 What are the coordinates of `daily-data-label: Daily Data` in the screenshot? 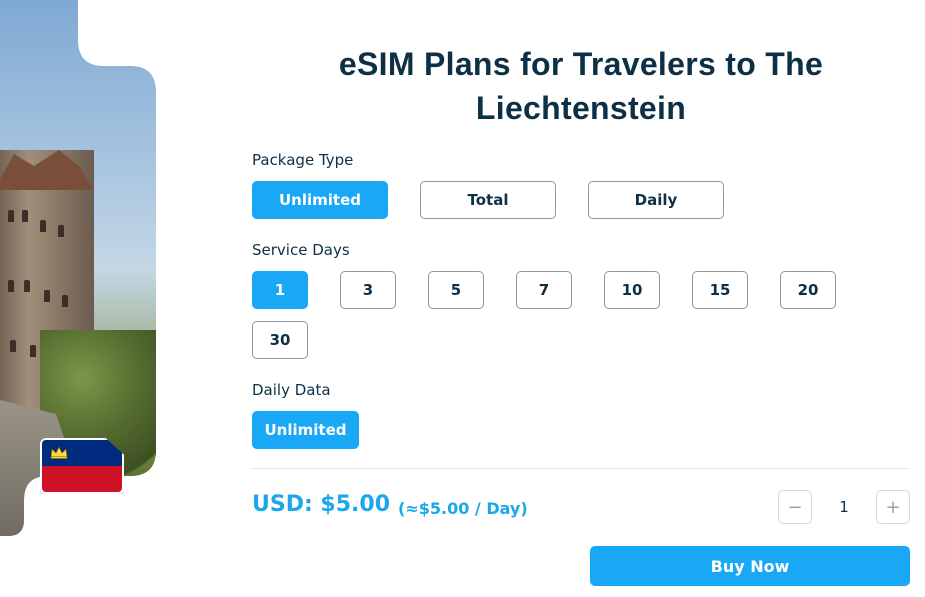 It's located at (291, 390).